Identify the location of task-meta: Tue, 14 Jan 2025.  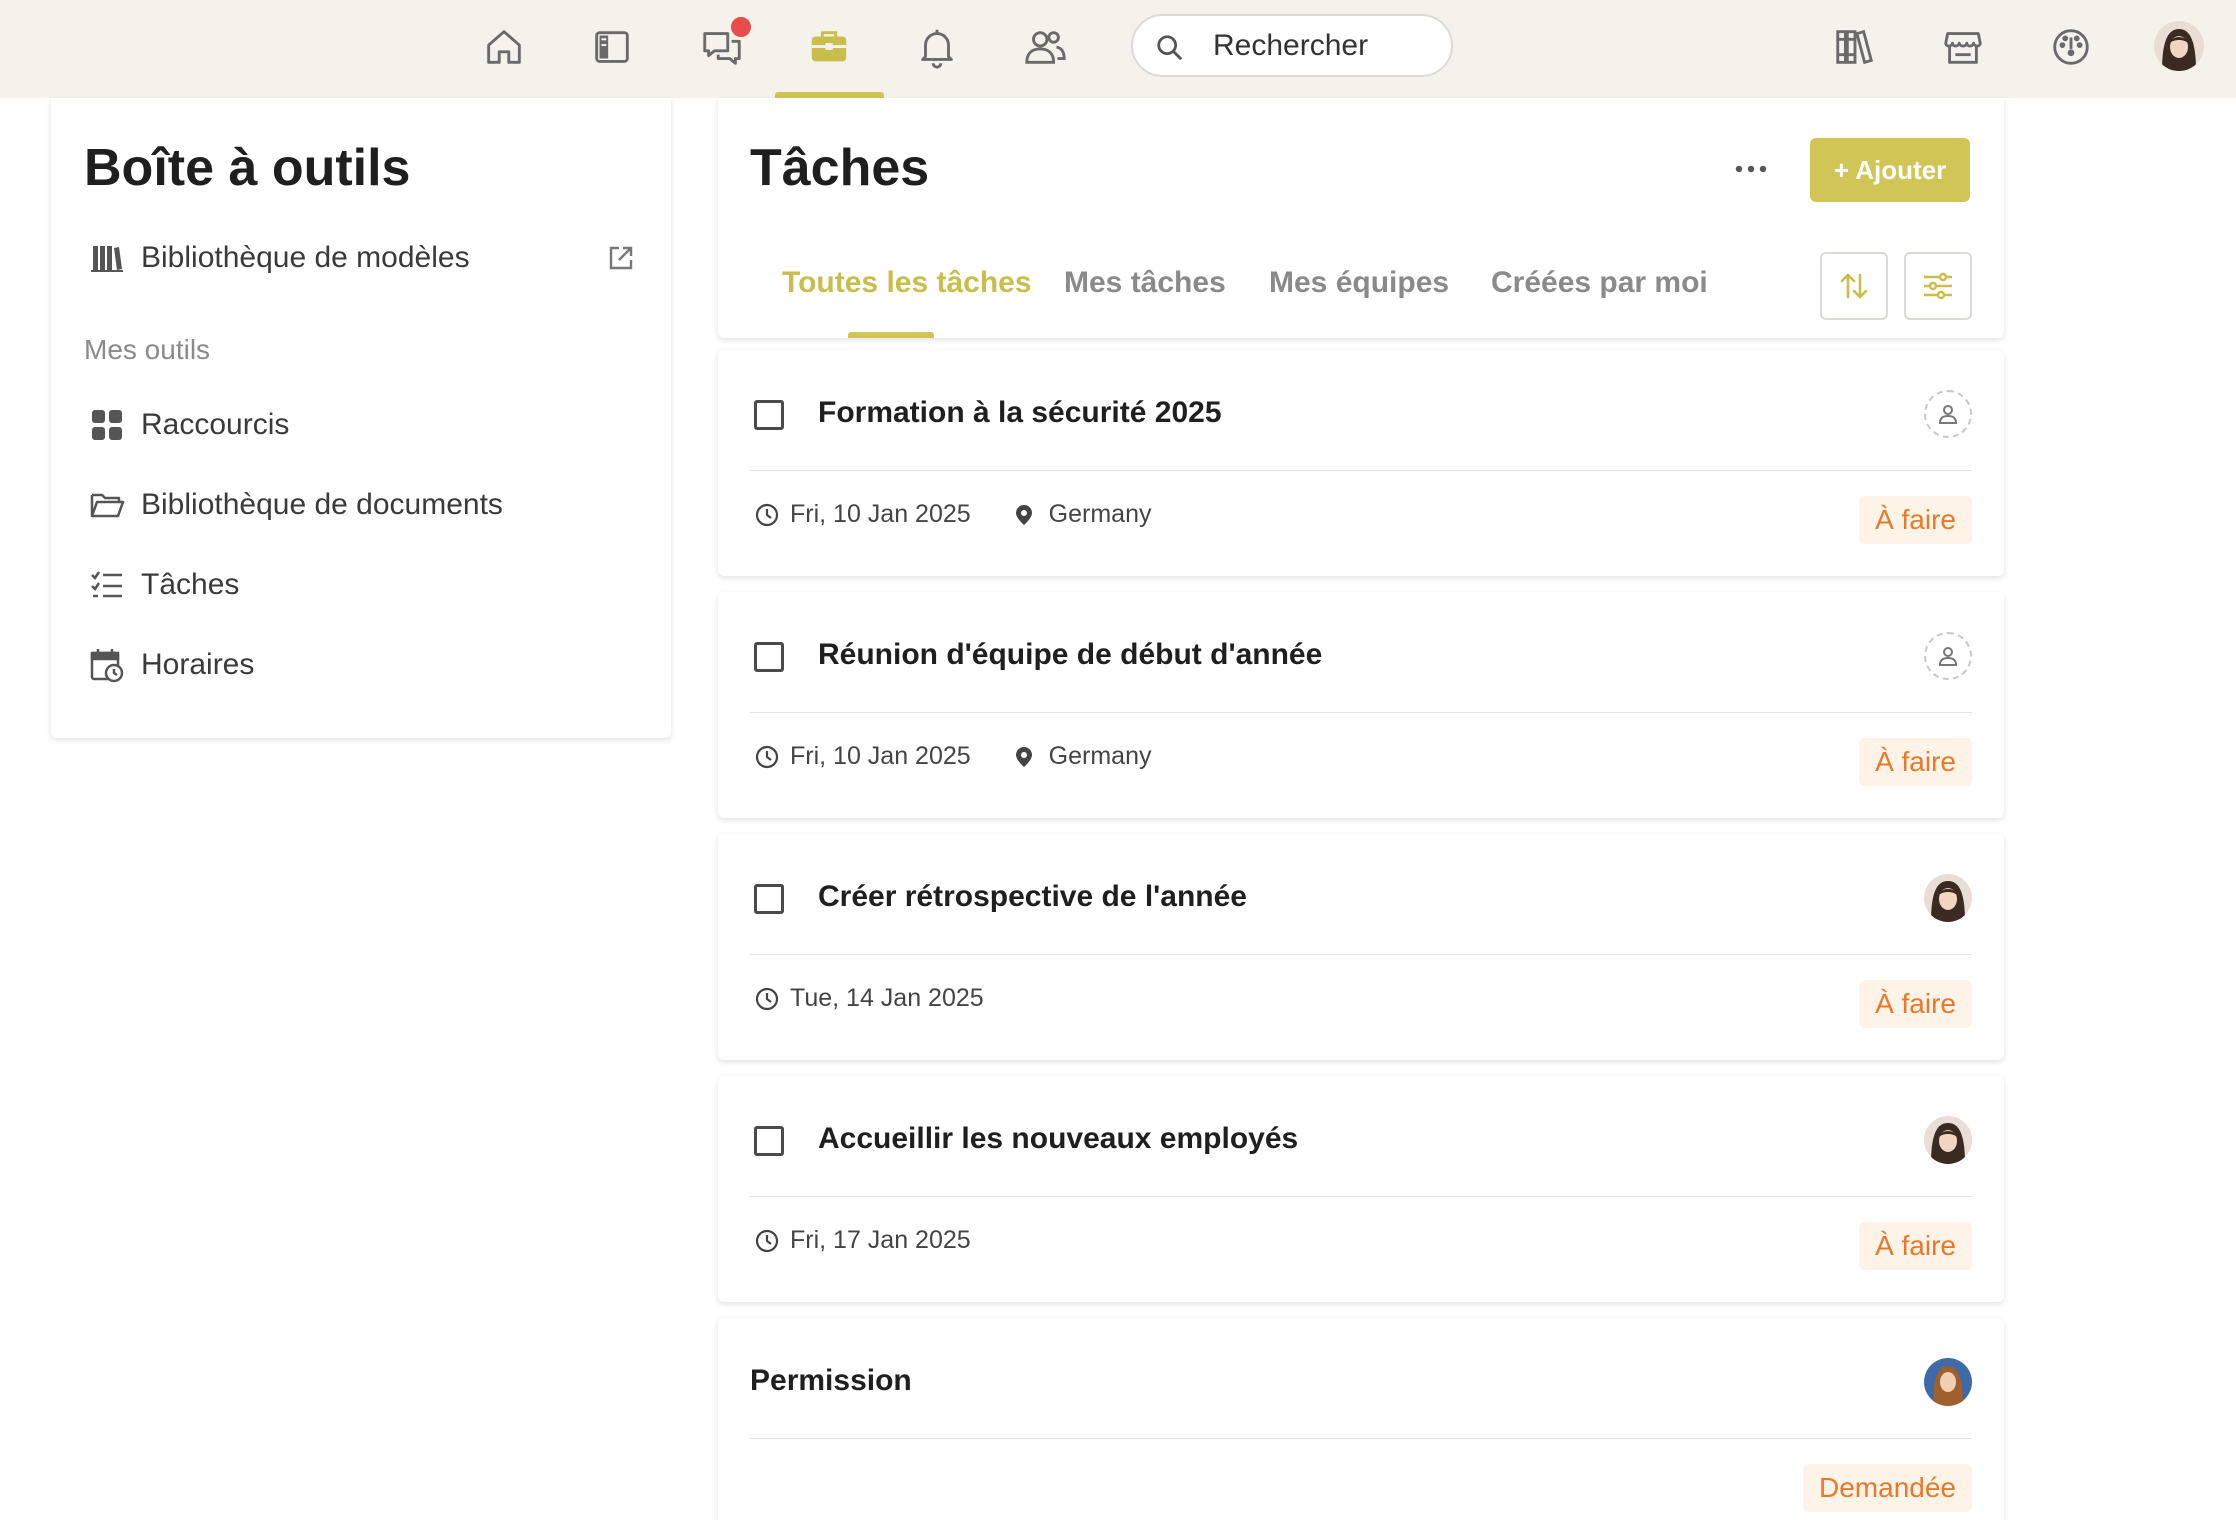
(869, 998).